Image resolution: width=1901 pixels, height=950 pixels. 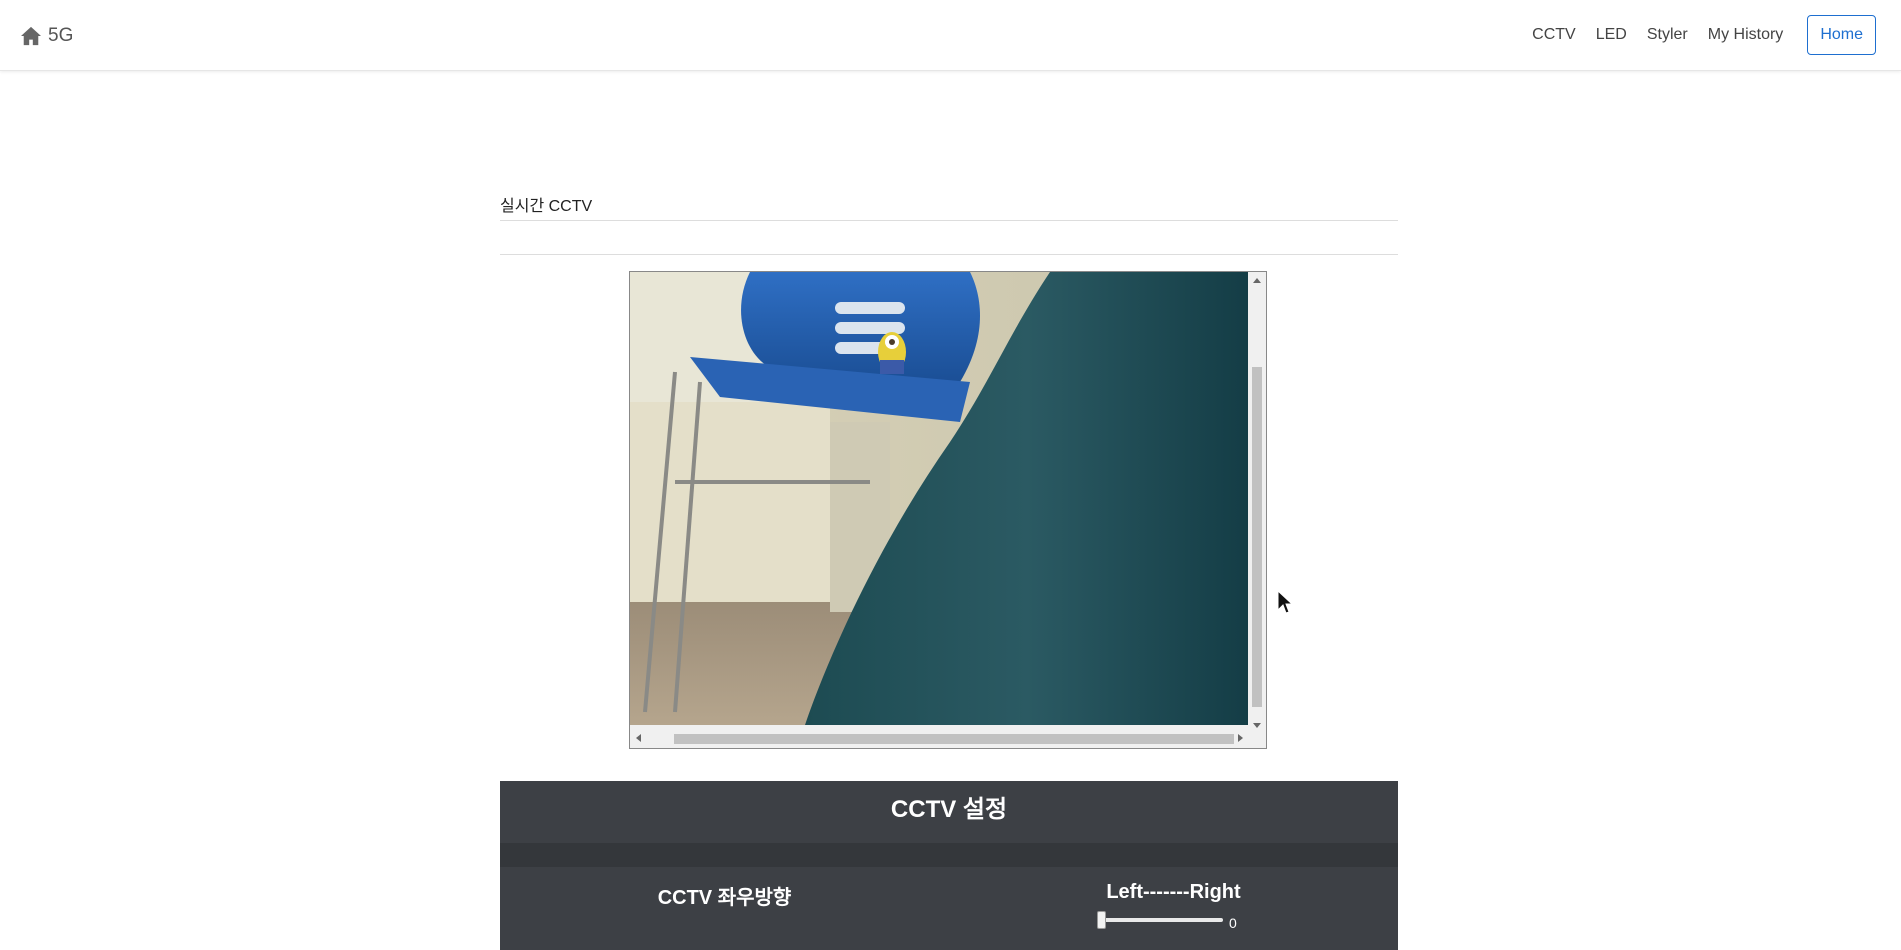 What do you see at coordinates (1257, 280) in the screenshot?
I see `scroll-up-arrow-icon` at bounding box center [1257, 280].